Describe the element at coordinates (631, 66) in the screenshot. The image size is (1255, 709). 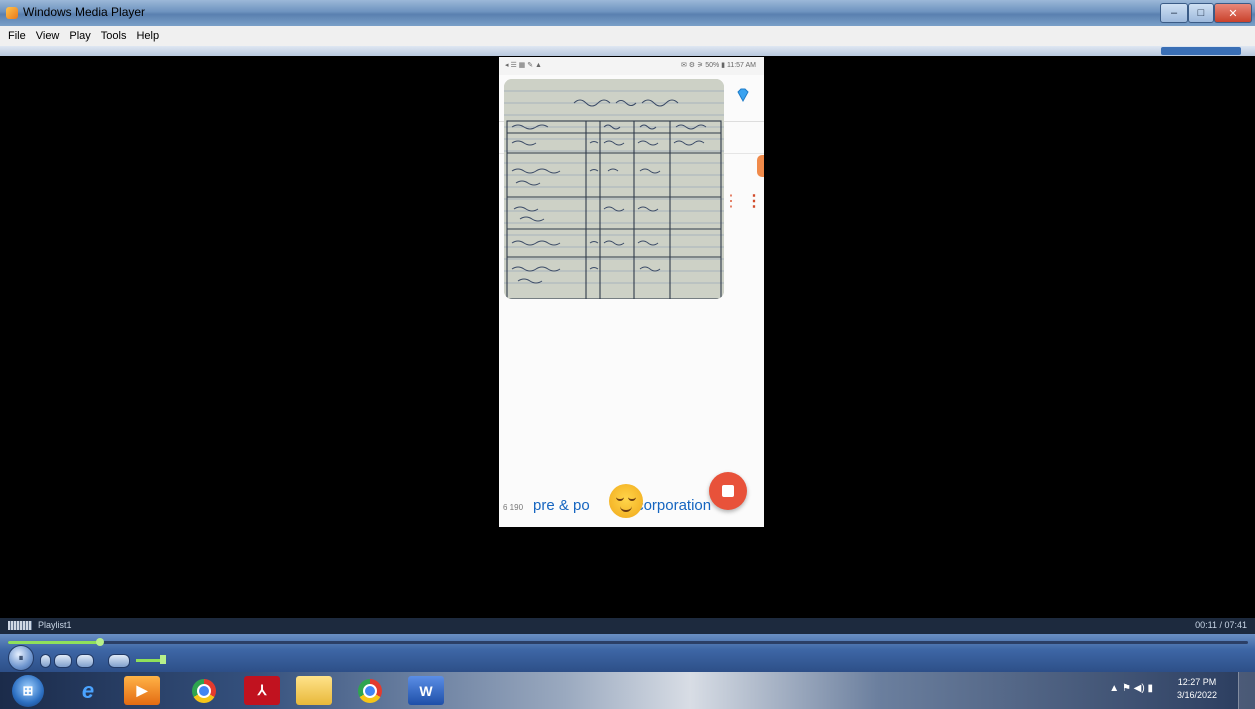
I see `phone-status-bar: ◂ ☰ ▦ ✎ ▲ ✉ ⚙ ⚞ 50% ▮ 11:57 AM` at that location.